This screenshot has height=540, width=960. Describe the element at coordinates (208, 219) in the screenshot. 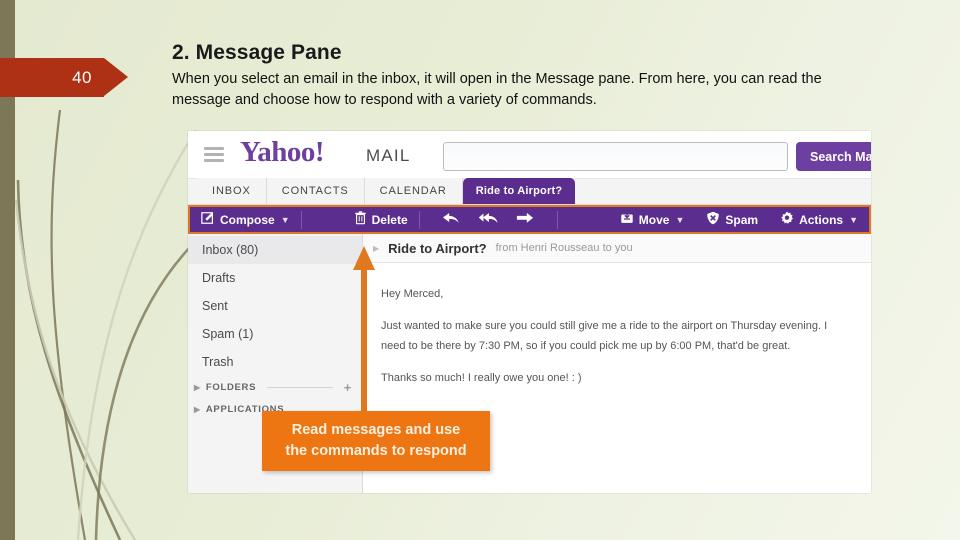

I see `compose-pencil-icon` at that location.